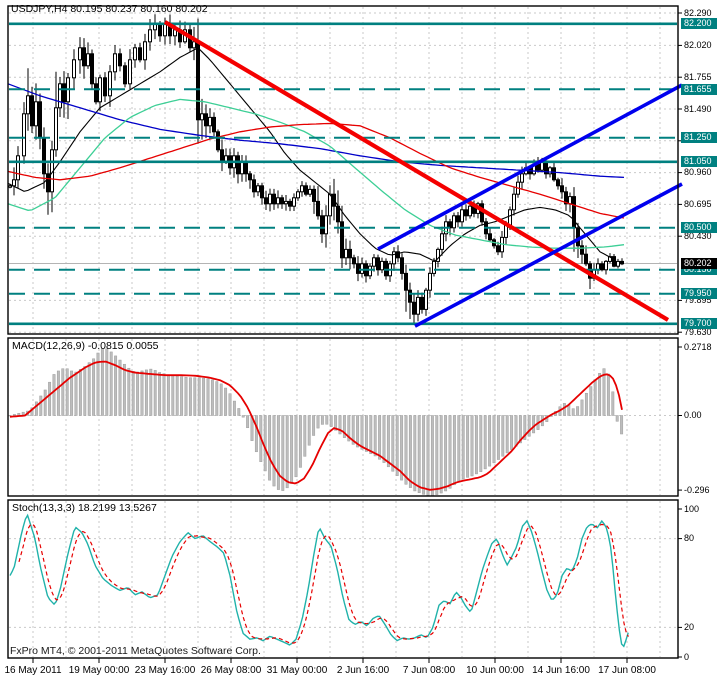 This screenshot has height=684, width=717. I want to click on current-price-badge: 80.202, so click(699, 264).